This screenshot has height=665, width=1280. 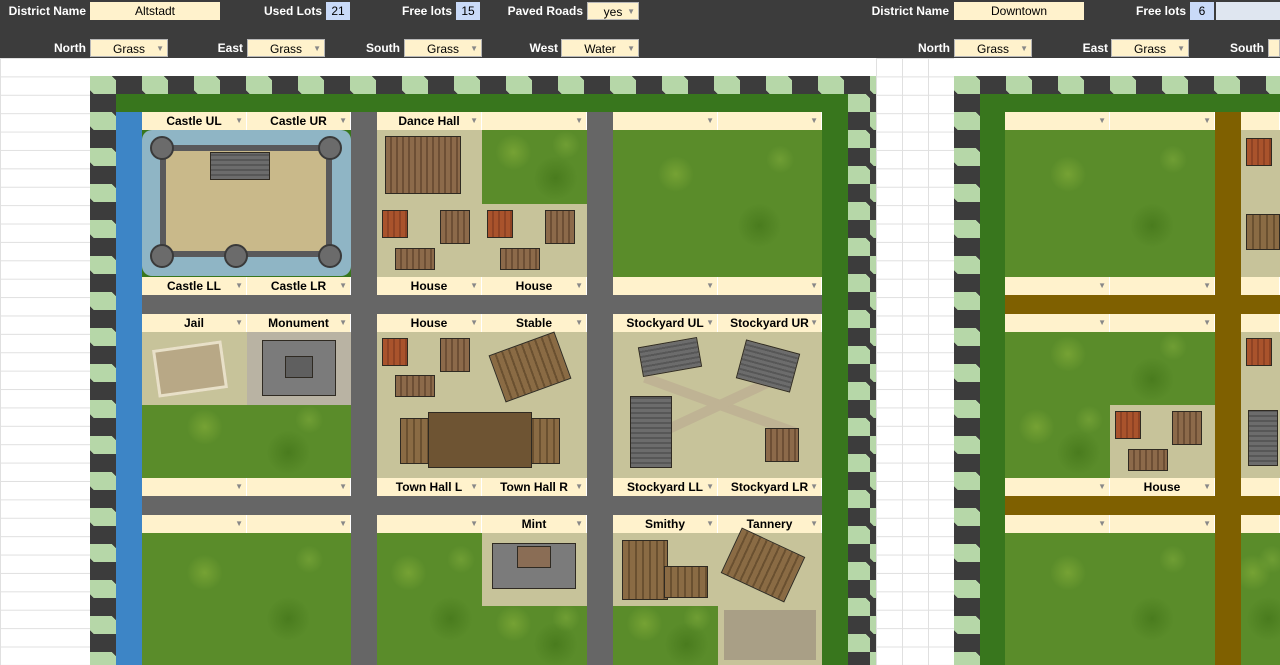 What do you see at coordinates (1019, 11) in the screenshot?
I see `right-district-name-field: Downtown` at bounding box center [1019, 11].